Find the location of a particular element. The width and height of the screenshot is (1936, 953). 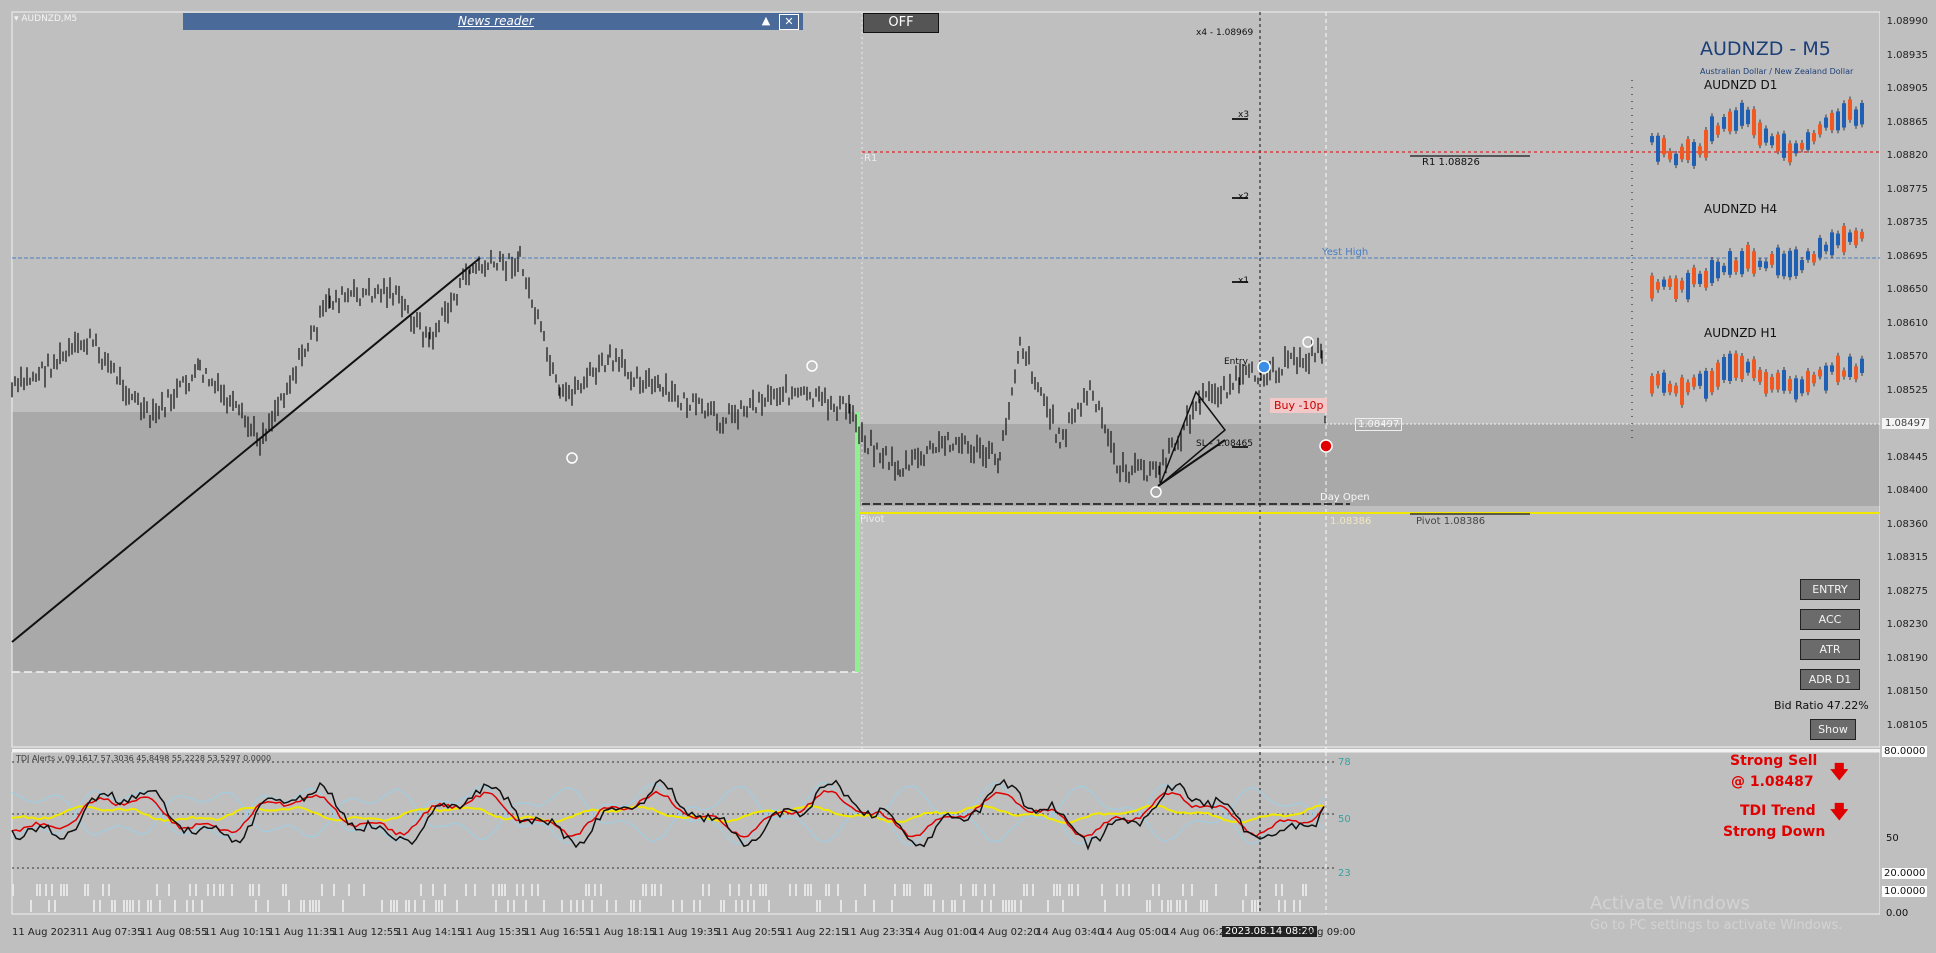

strong-down-label: Strong Down is located at coordinates (1774, 832).